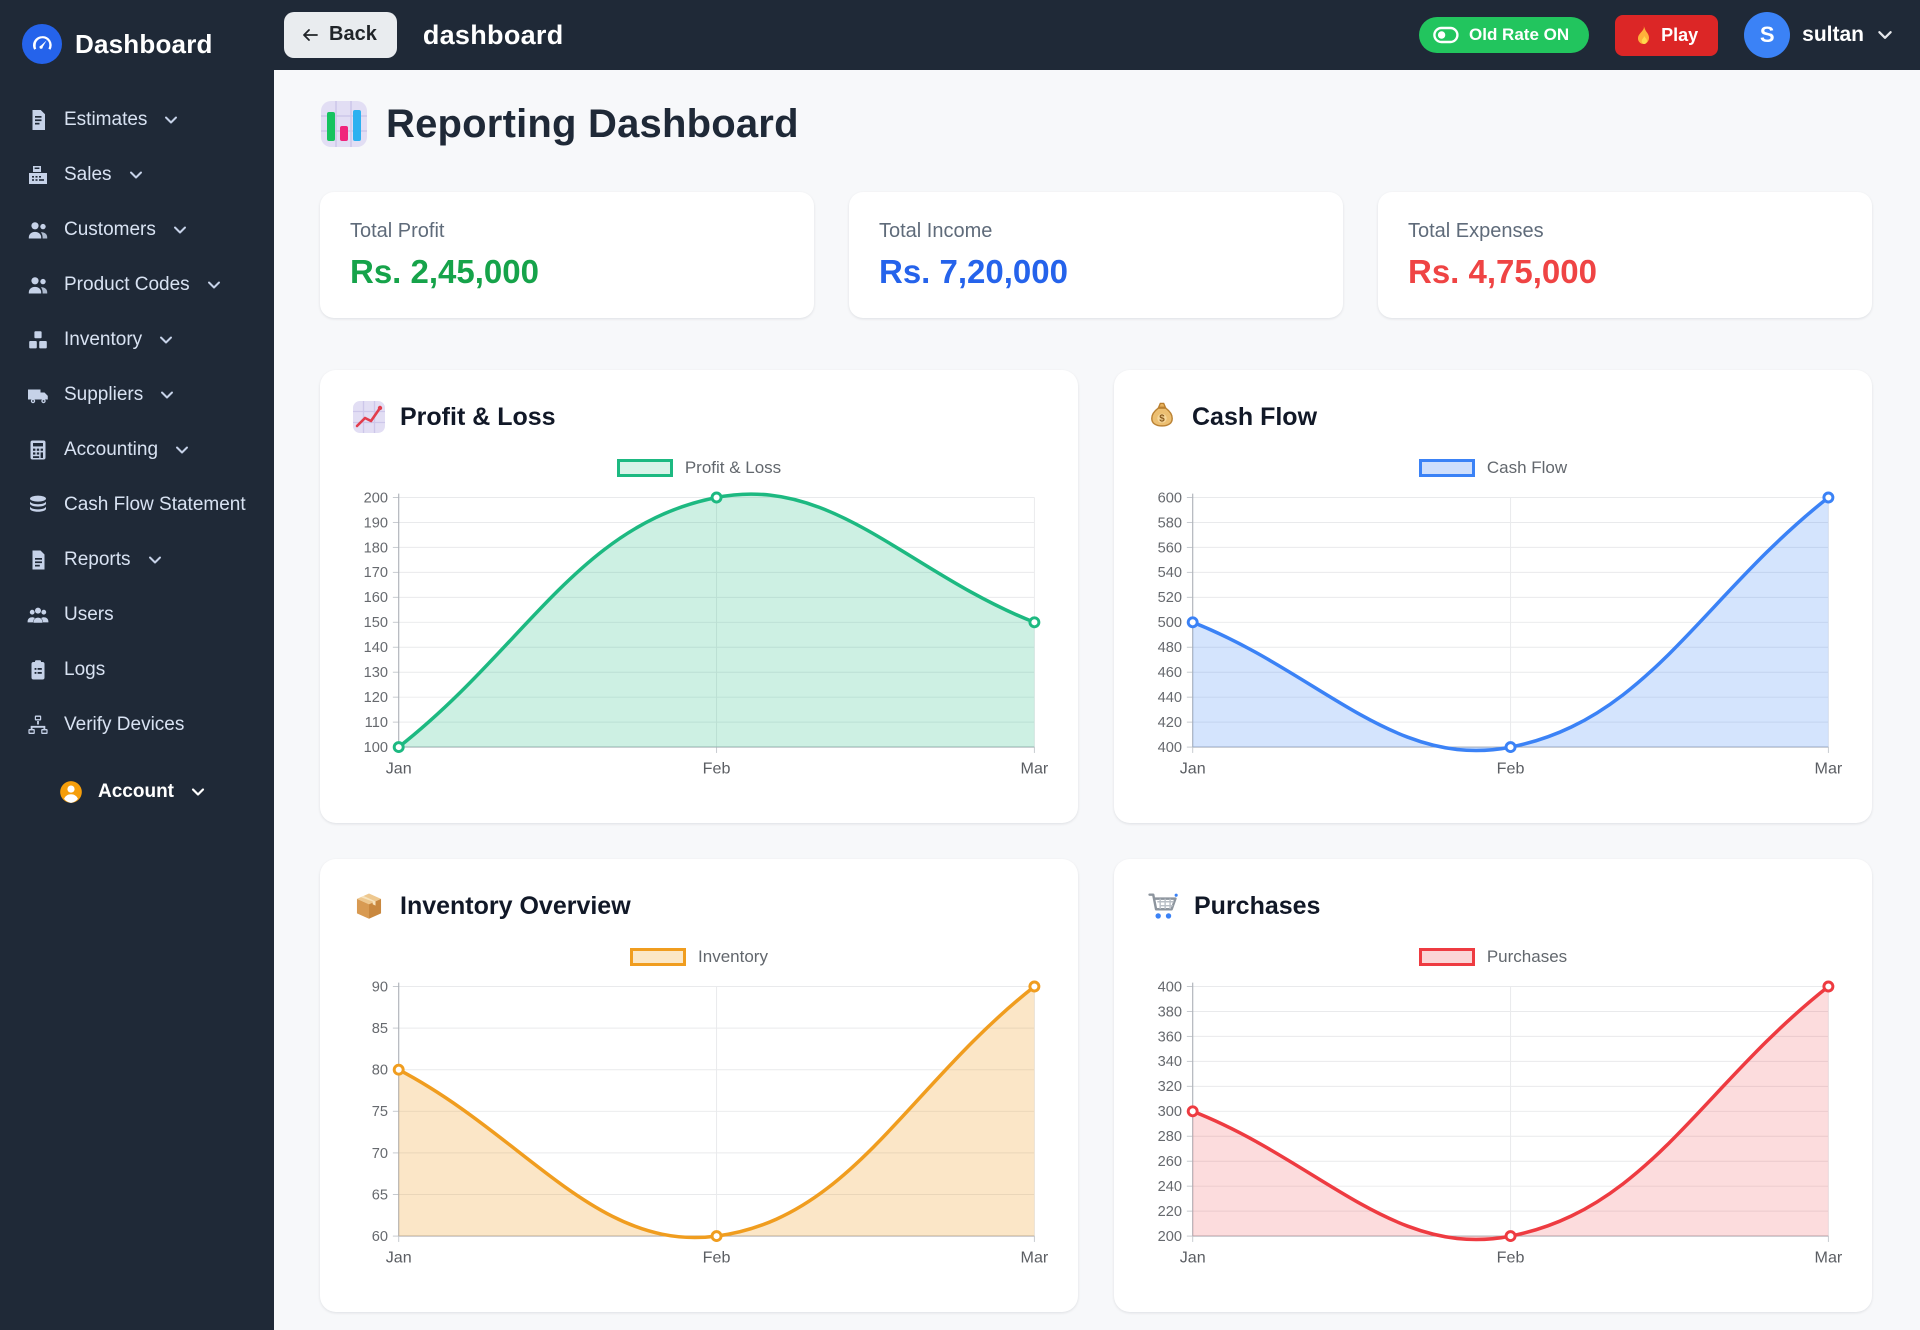 The image size is (1920, 1330). Describe the element at coordinates (1504, 35) in the screenshot. I see `old-rate-toggle-button: Old Rate ON` at that location.